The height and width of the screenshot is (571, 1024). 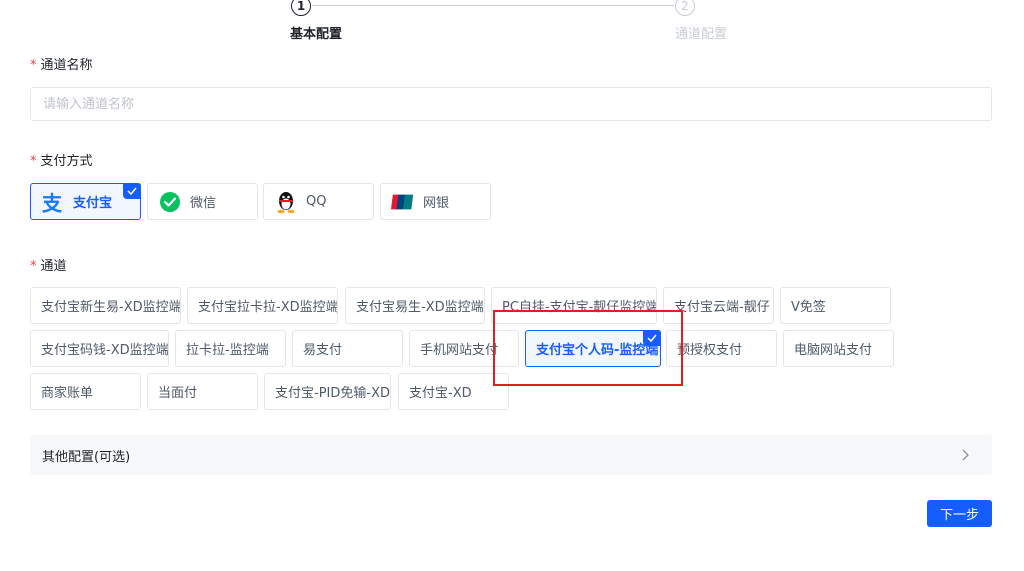 I want to click on payment-option-label: 网银, so click(x=436, y=203).